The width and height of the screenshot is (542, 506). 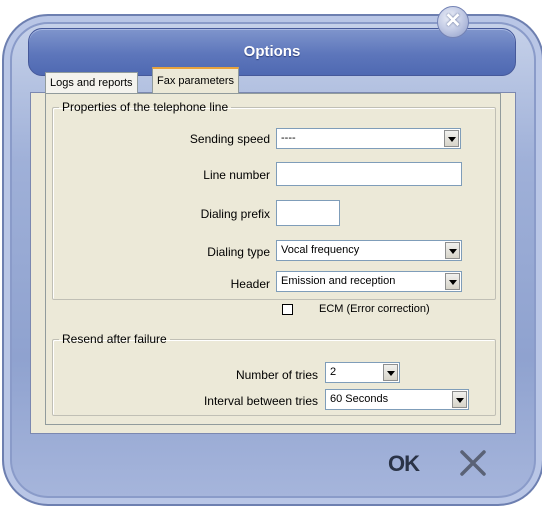 What do you see at coordinates (369, 174) in the screenshot?
I see `line-number-input` at bounding box center [369, 174].